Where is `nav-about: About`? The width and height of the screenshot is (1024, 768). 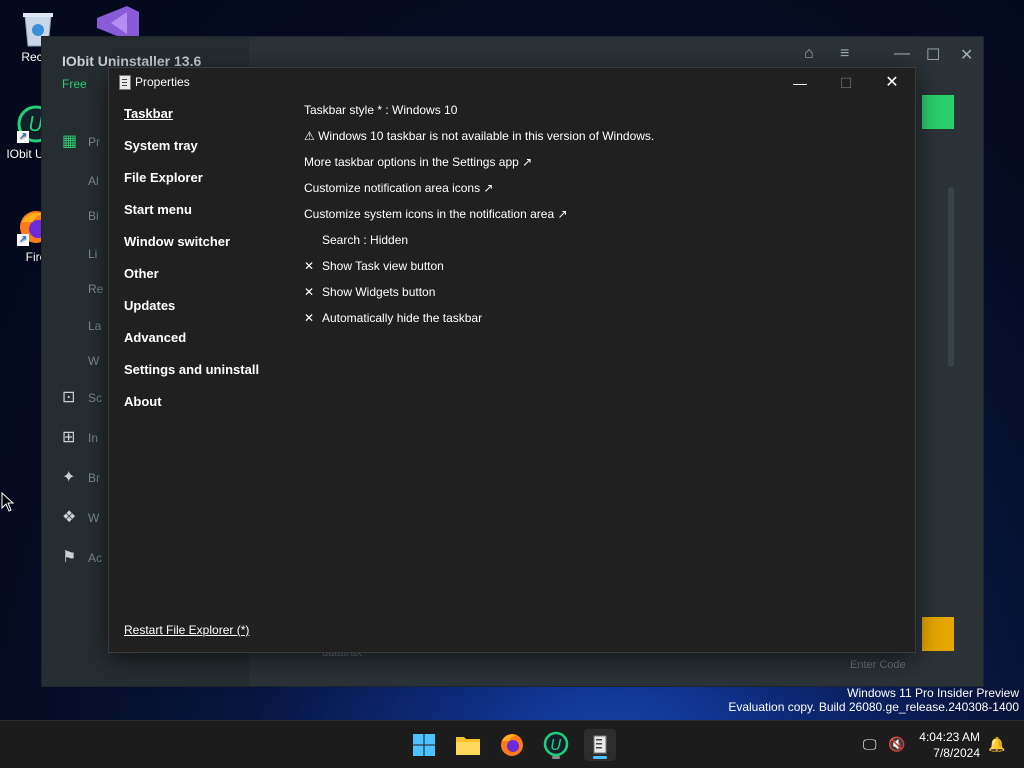 nav-about: About is located at coordinates (143, 401).